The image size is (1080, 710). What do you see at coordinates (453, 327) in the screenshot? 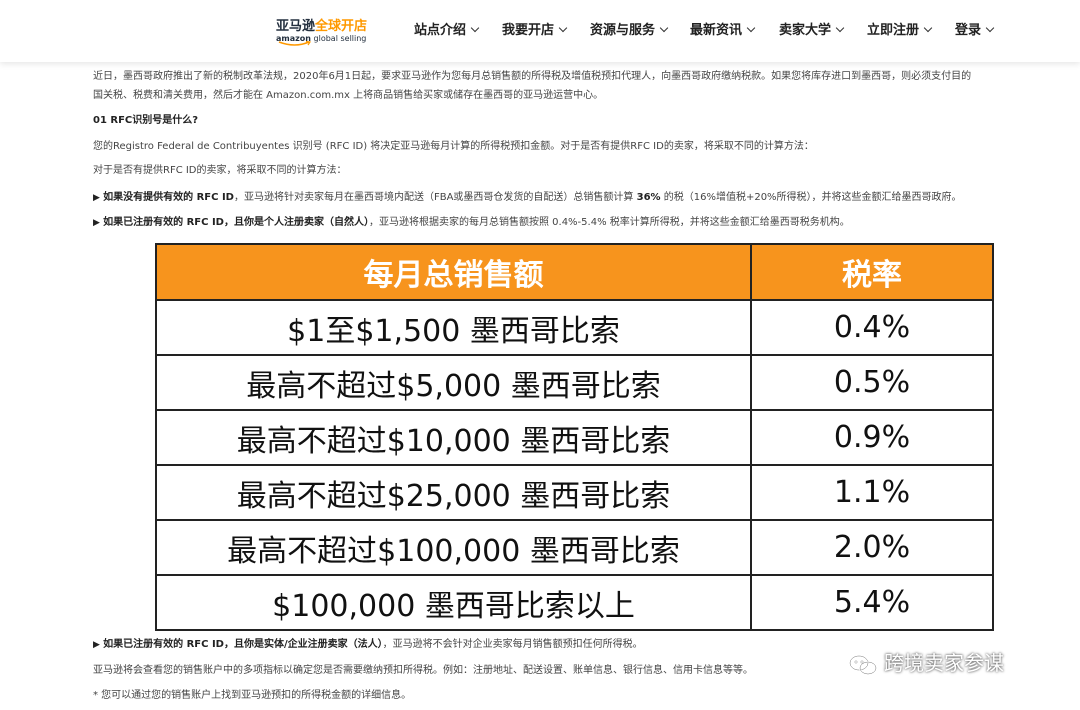
I see `sales-range-cell: $1至$1,500 墨西哥比索` at bounding box center [453, 327].